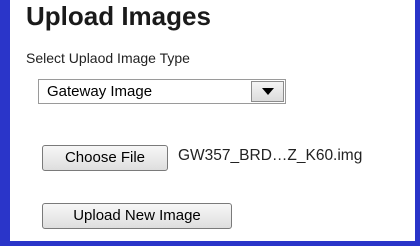 Image resolution: width=420 pixels, height=246 pixels. I want to click on page-title: Upload Images, so click(118, 16).